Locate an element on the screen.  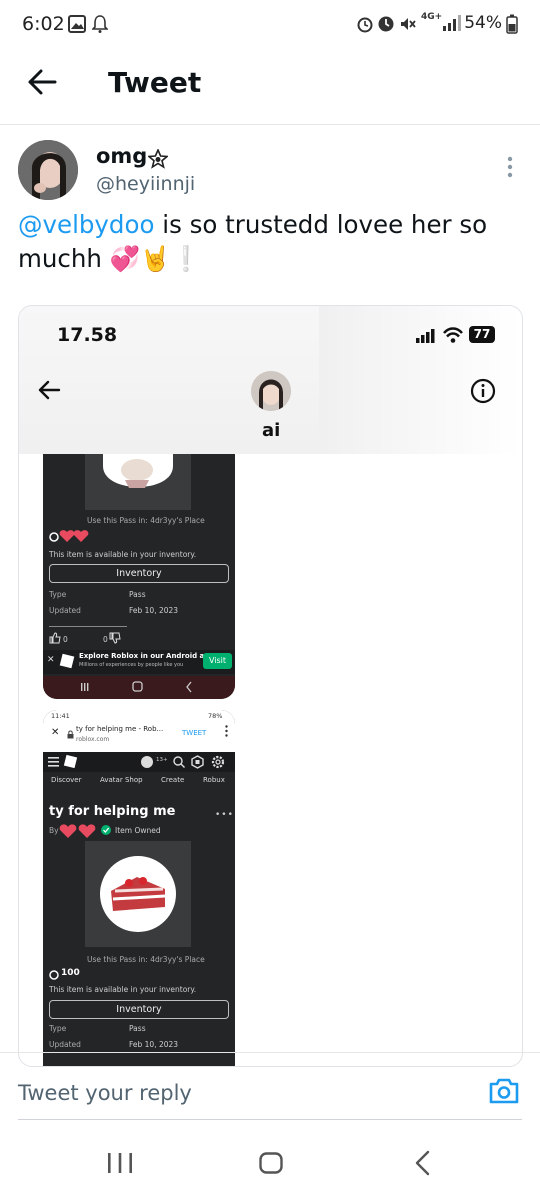
robux-hex-icon is located at coordinates (197, 762).